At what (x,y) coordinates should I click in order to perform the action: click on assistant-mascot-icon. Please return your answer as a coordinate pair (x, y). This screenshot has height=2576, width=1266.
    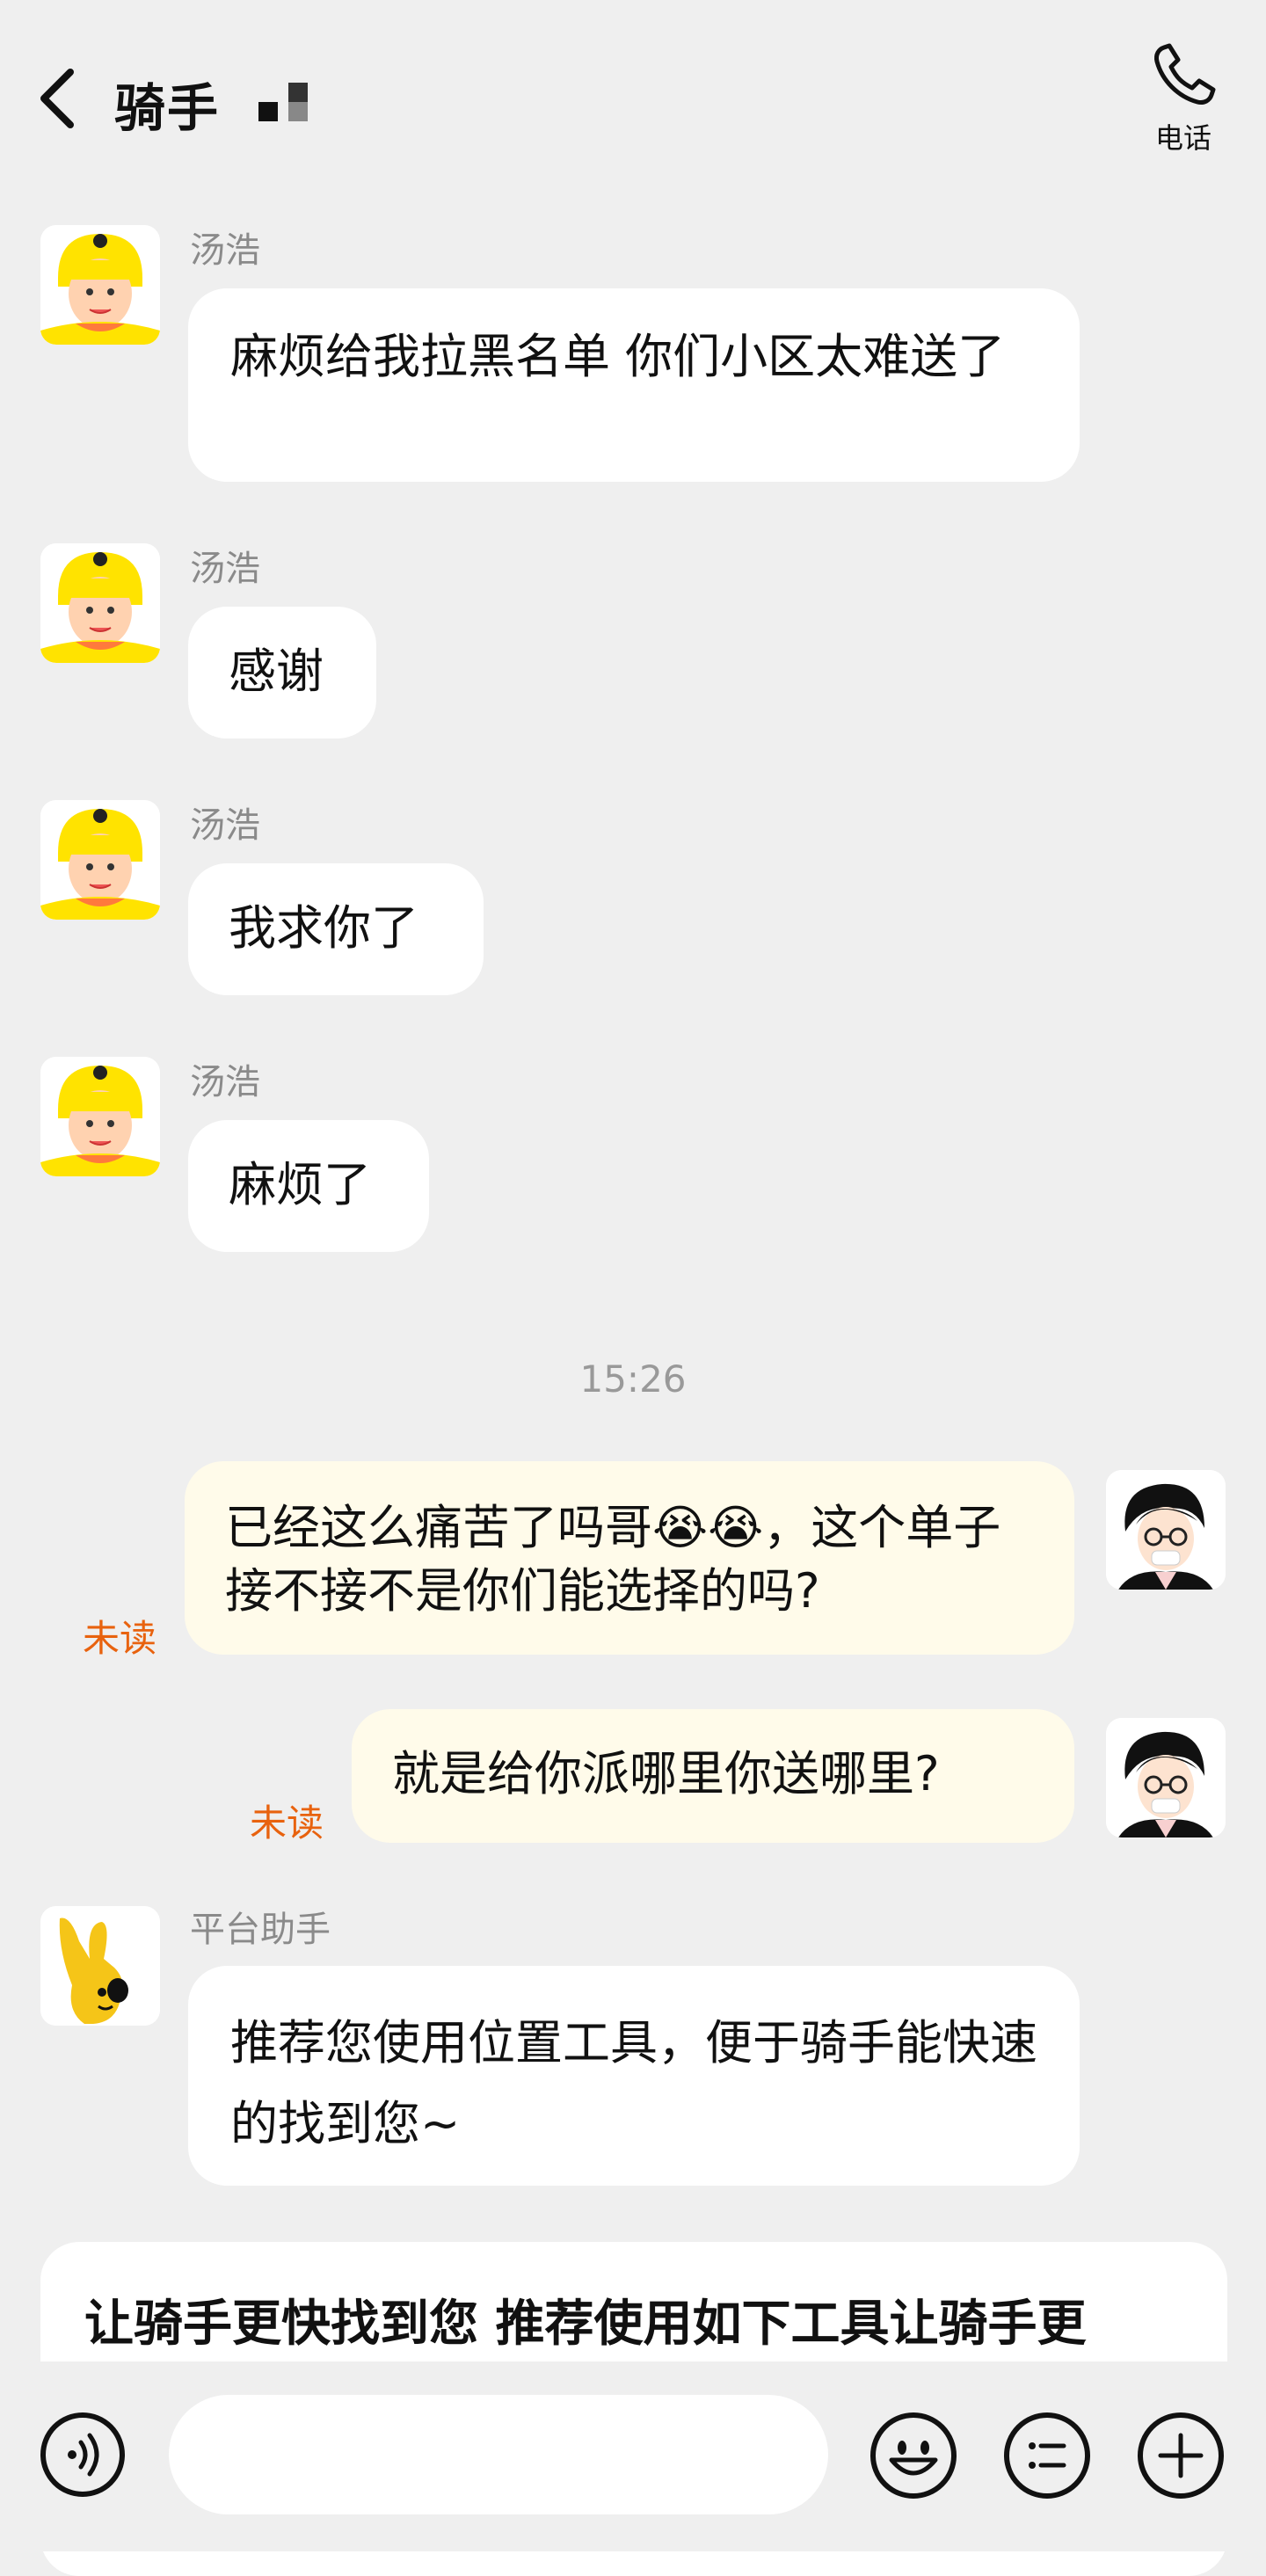
    Looking at the image, I should click on (100, 1966).